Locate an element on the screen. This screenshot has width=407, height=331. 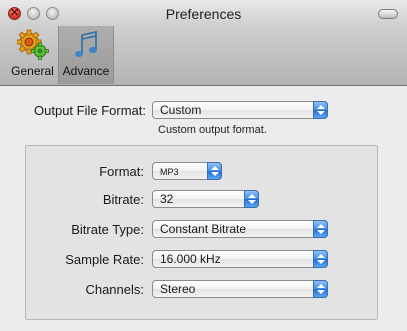
bitrate-value: 32 is located at coordinates (167, 199).